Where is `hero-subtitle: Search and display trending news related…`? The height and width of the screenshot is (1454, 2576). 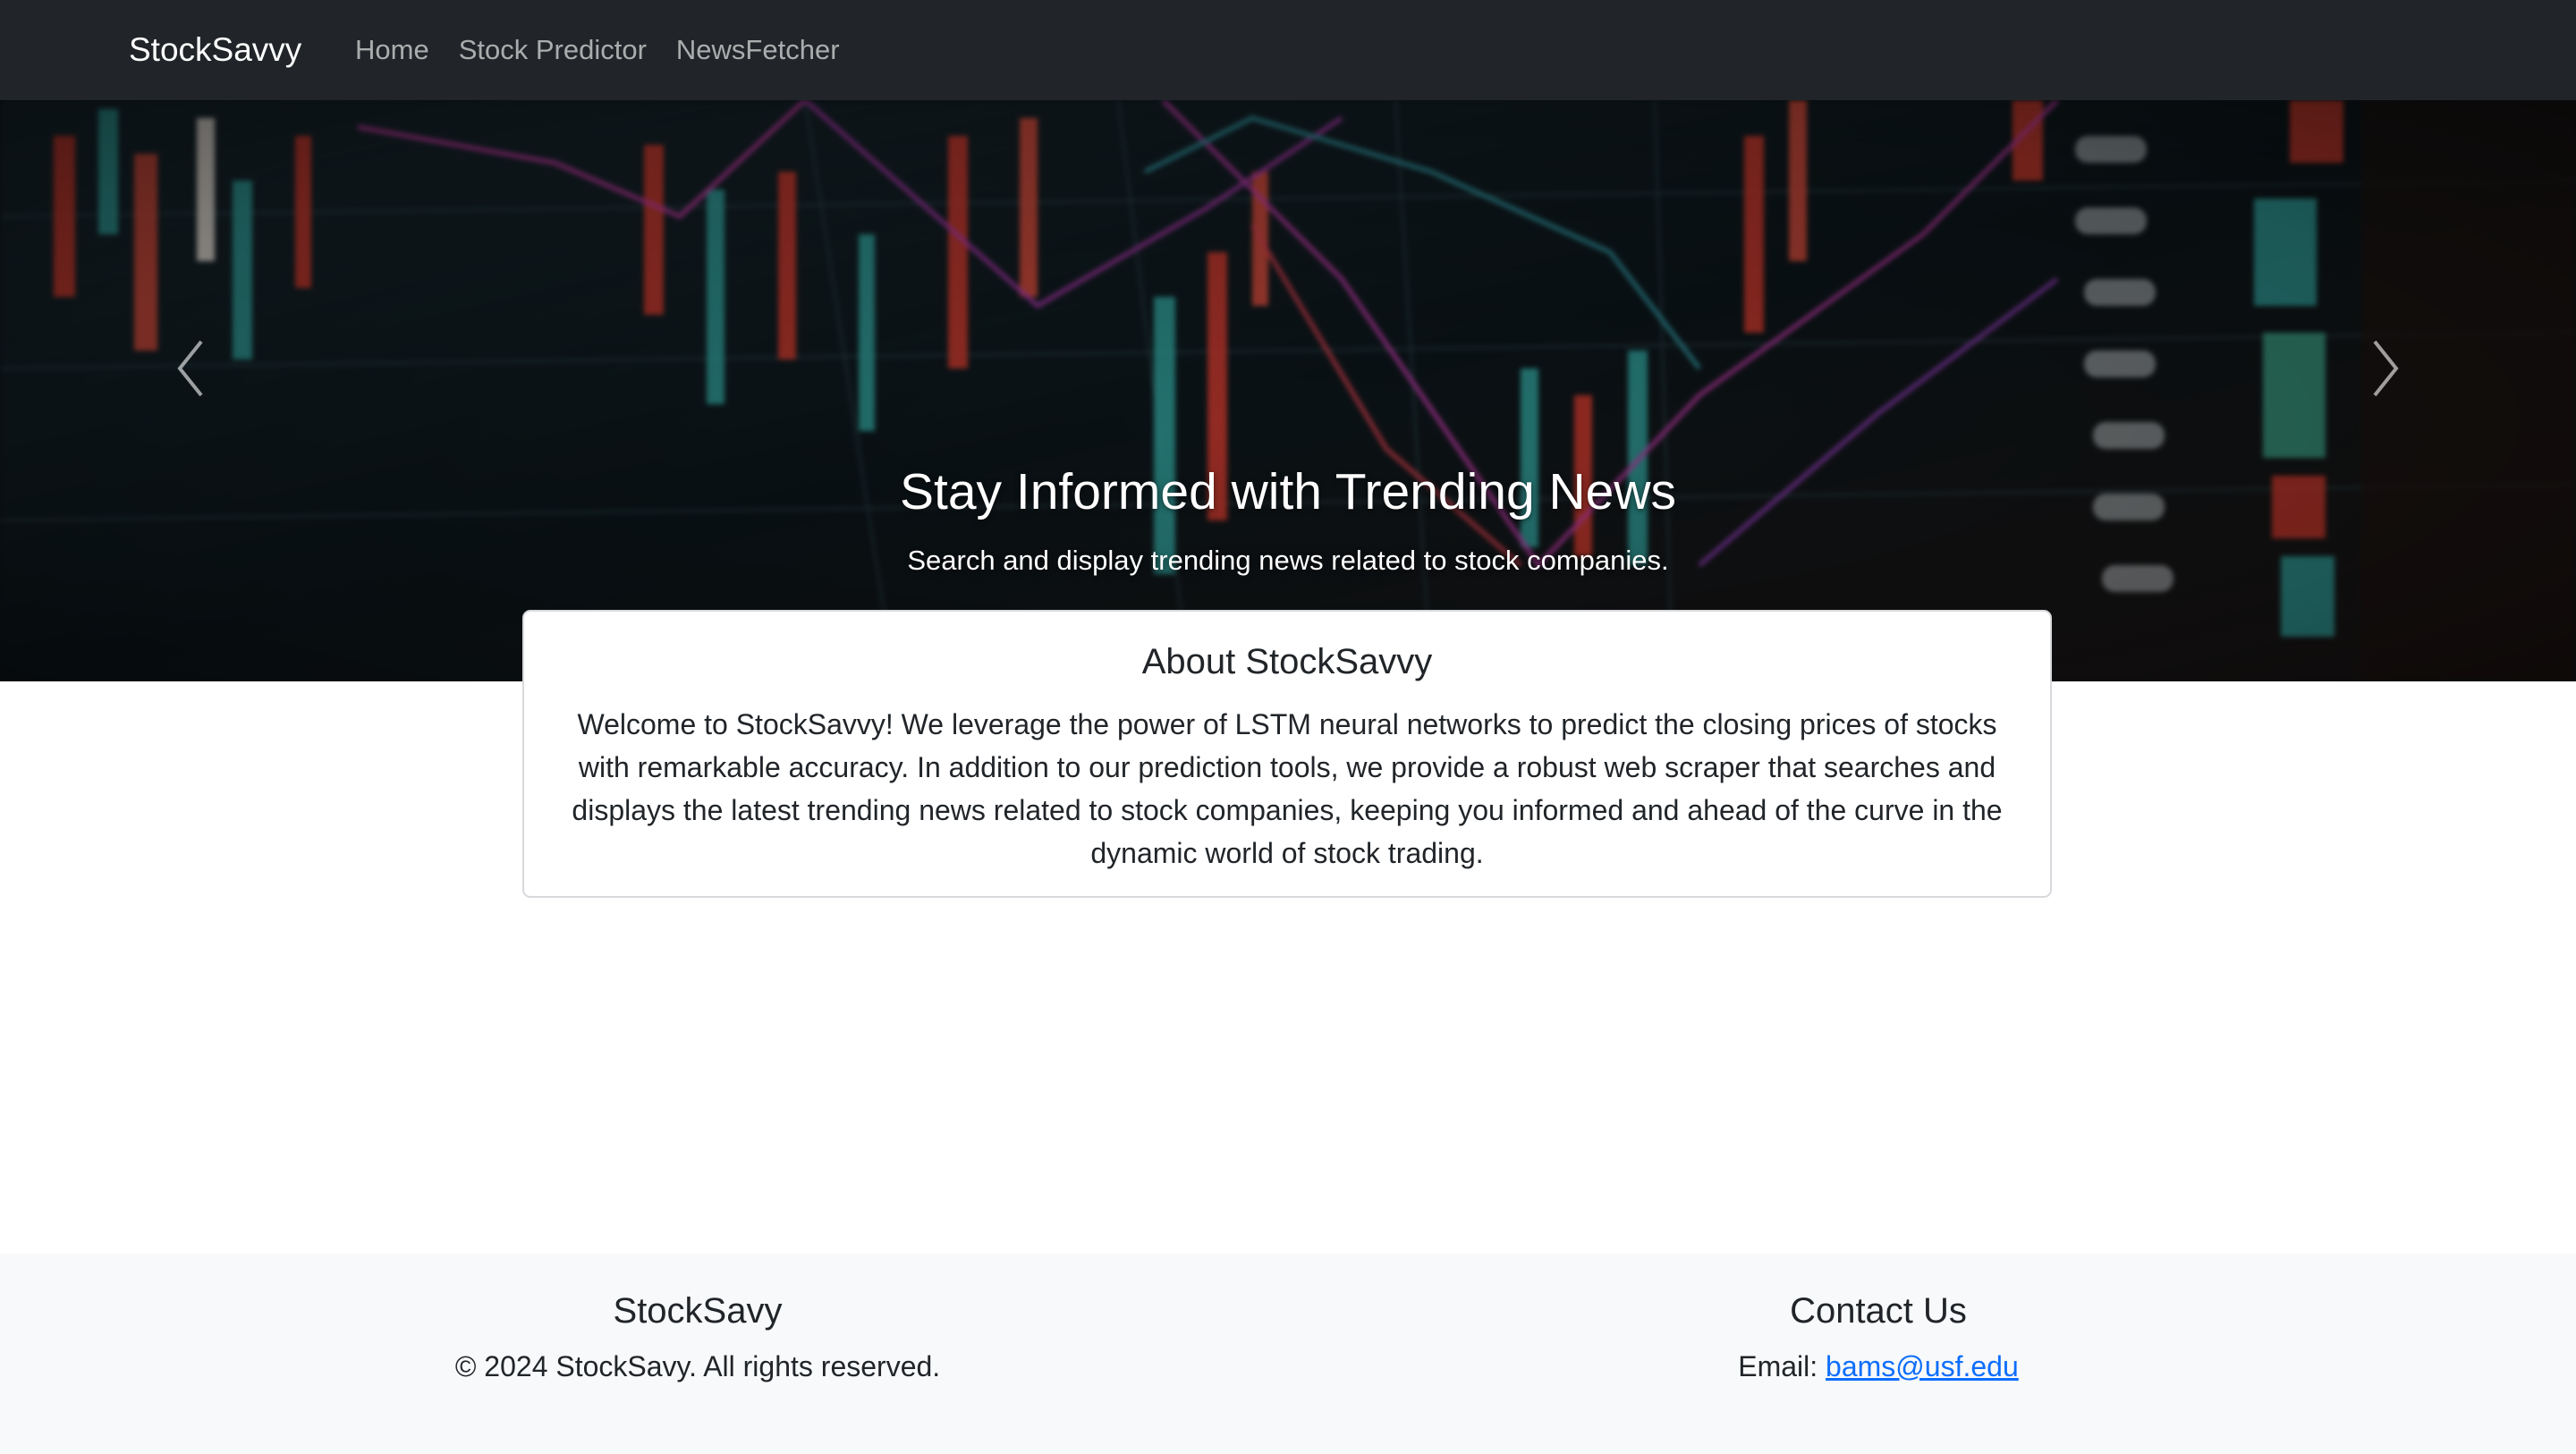 hero-subtitle: Search and display trending news related… is located at coordinates (1288, 560).